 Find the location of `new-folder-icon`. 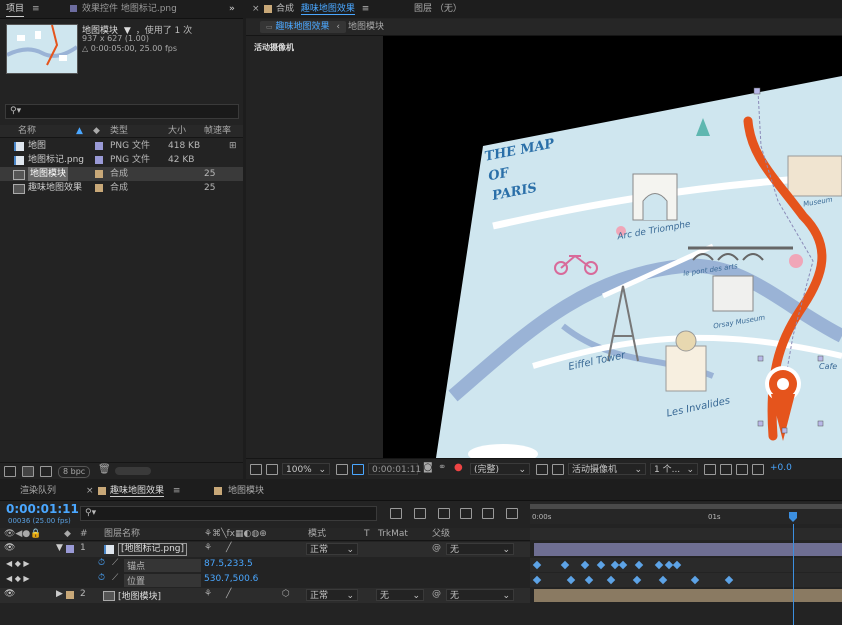

new-folder-icon is located at coordinates (28, 471).